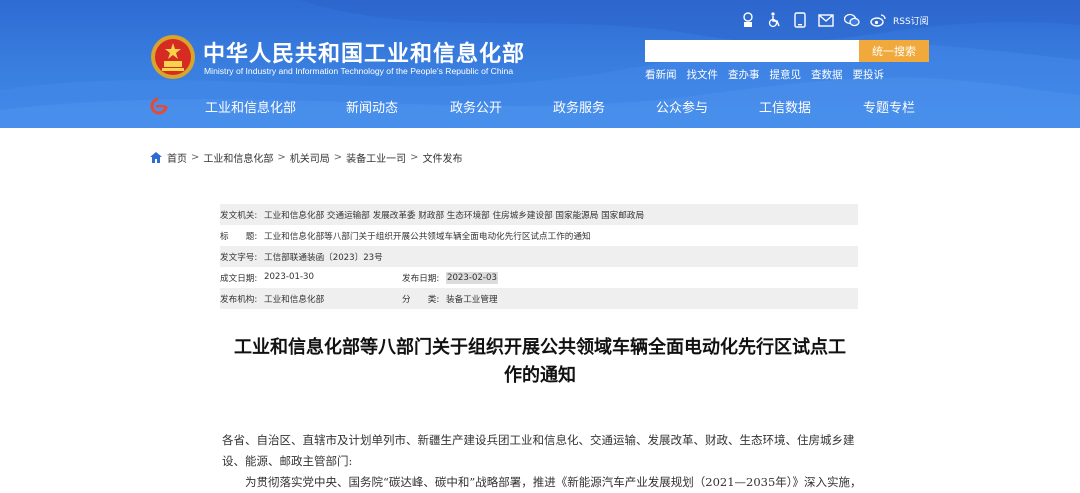  Describe the element at coordinates (472, 299) in the screenshot. I see `meta-value: 装备工业管理` at that location.